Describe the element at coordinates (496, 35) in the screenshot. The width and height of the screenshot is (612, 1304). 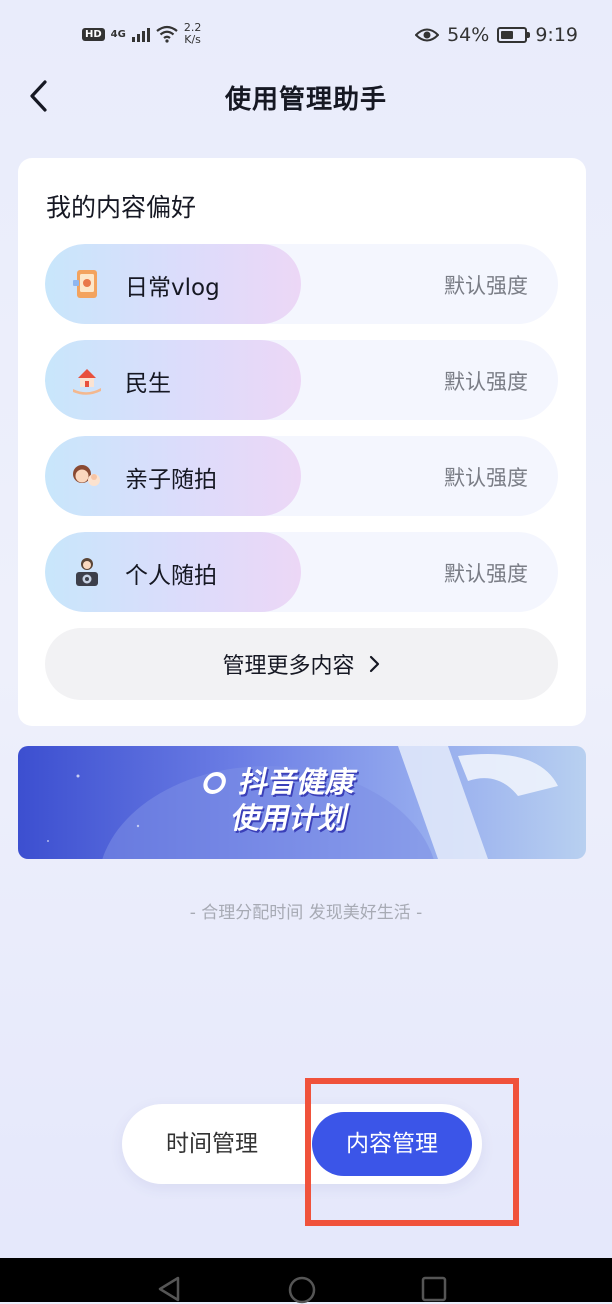
I see `status-right: 54% 9:19` at that location.